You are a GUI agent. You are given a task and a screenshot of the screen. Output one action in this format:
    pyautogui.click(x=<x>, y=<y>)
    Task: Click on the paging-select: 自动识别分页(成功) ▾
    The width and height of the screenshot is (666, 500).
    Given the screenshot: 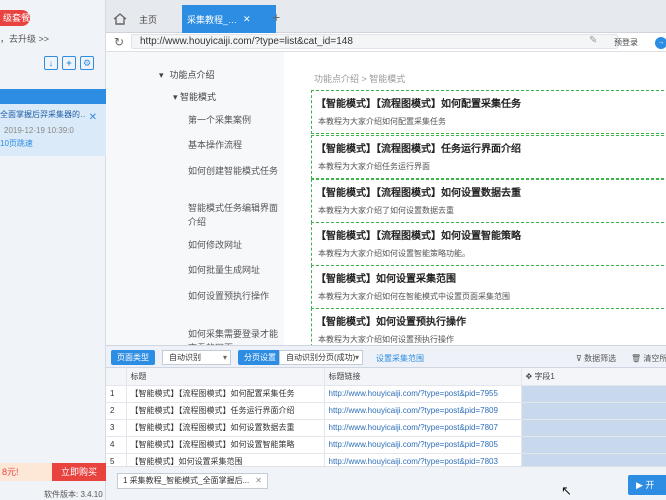 What is the action you would take?
    pyautogui.click(x=321, y=357)
    